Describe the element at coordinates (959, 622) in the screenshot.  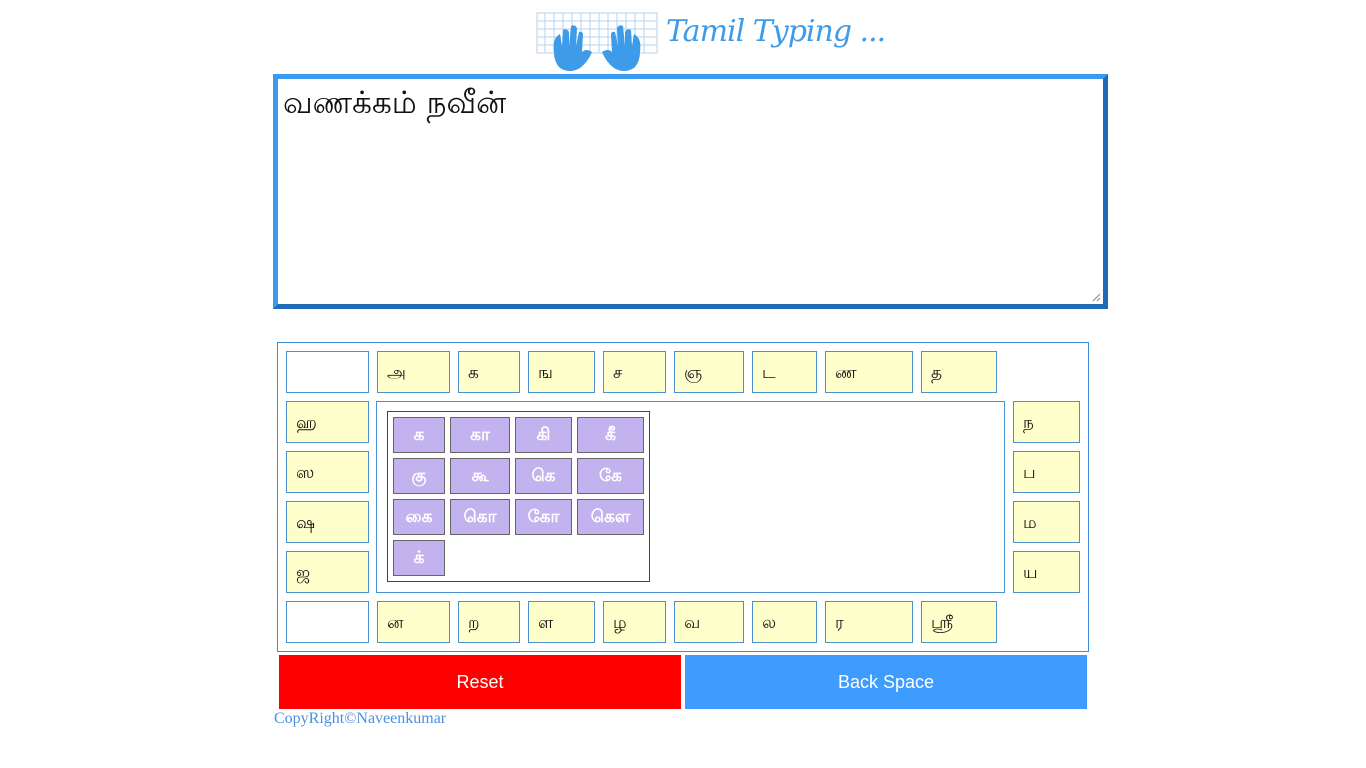
I see `key-consonant: ஸ்ரீ` at that location.